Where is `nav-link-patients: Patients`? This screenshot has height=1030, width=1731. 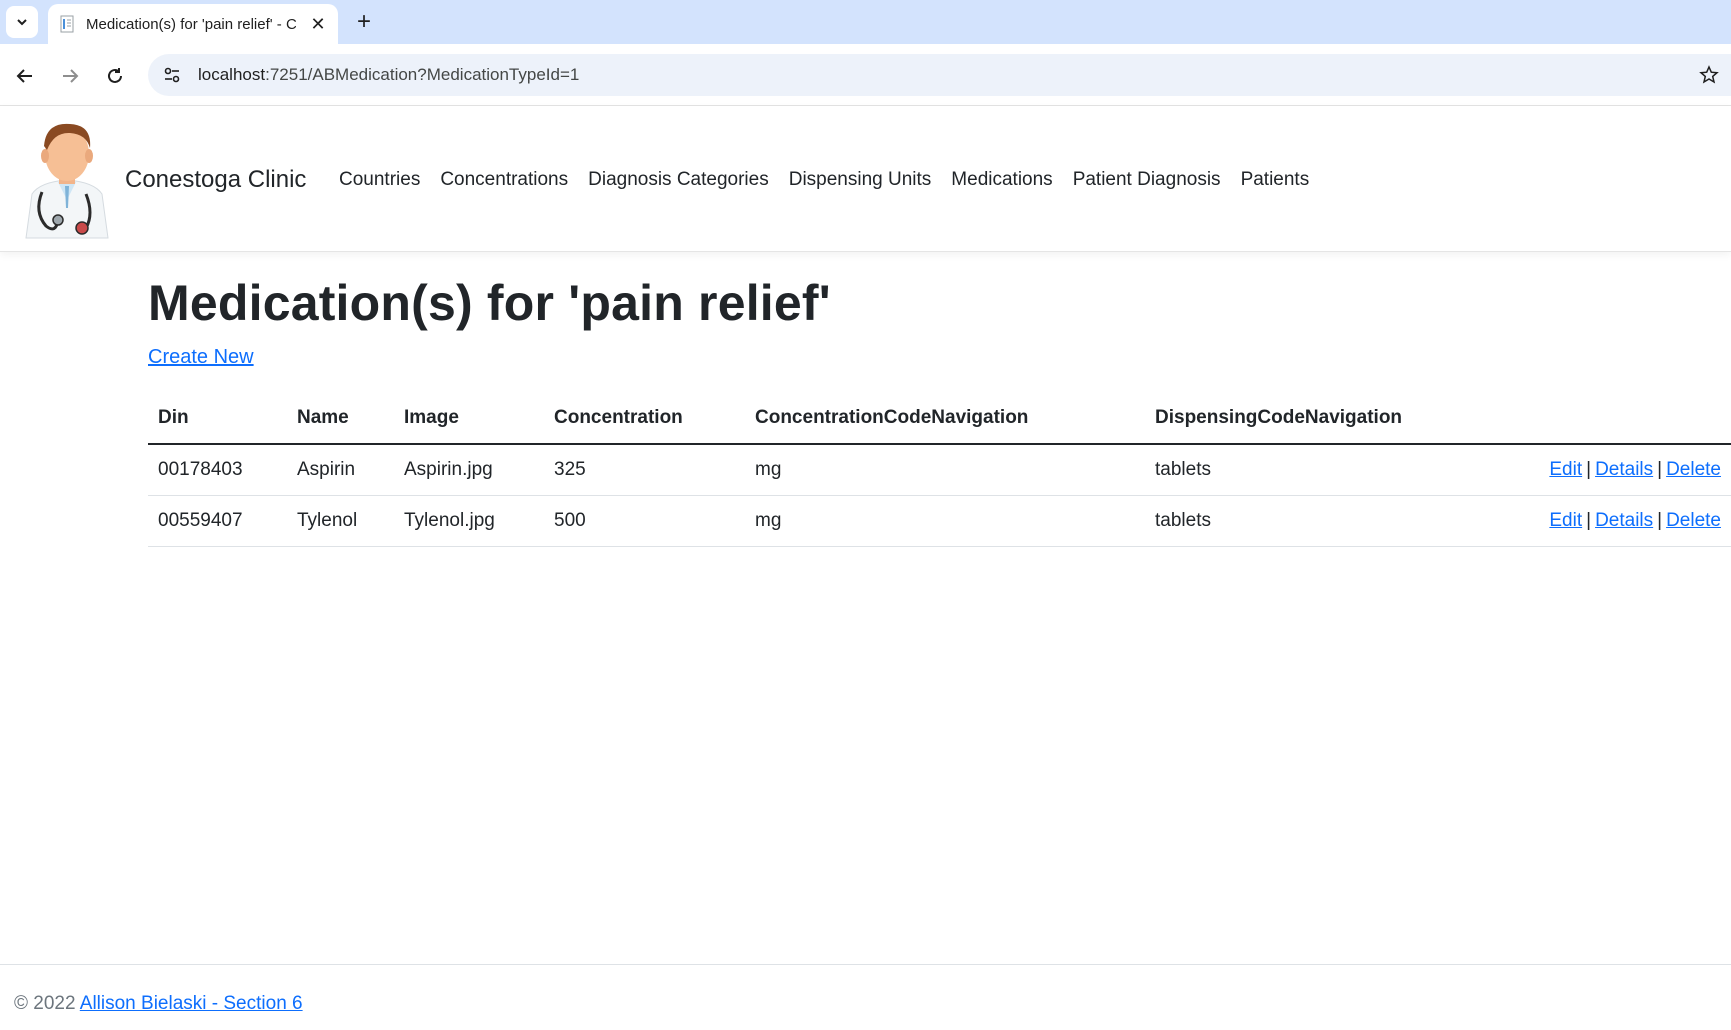
nav-link-patients: Patients is located at coordinates (1275, 180).